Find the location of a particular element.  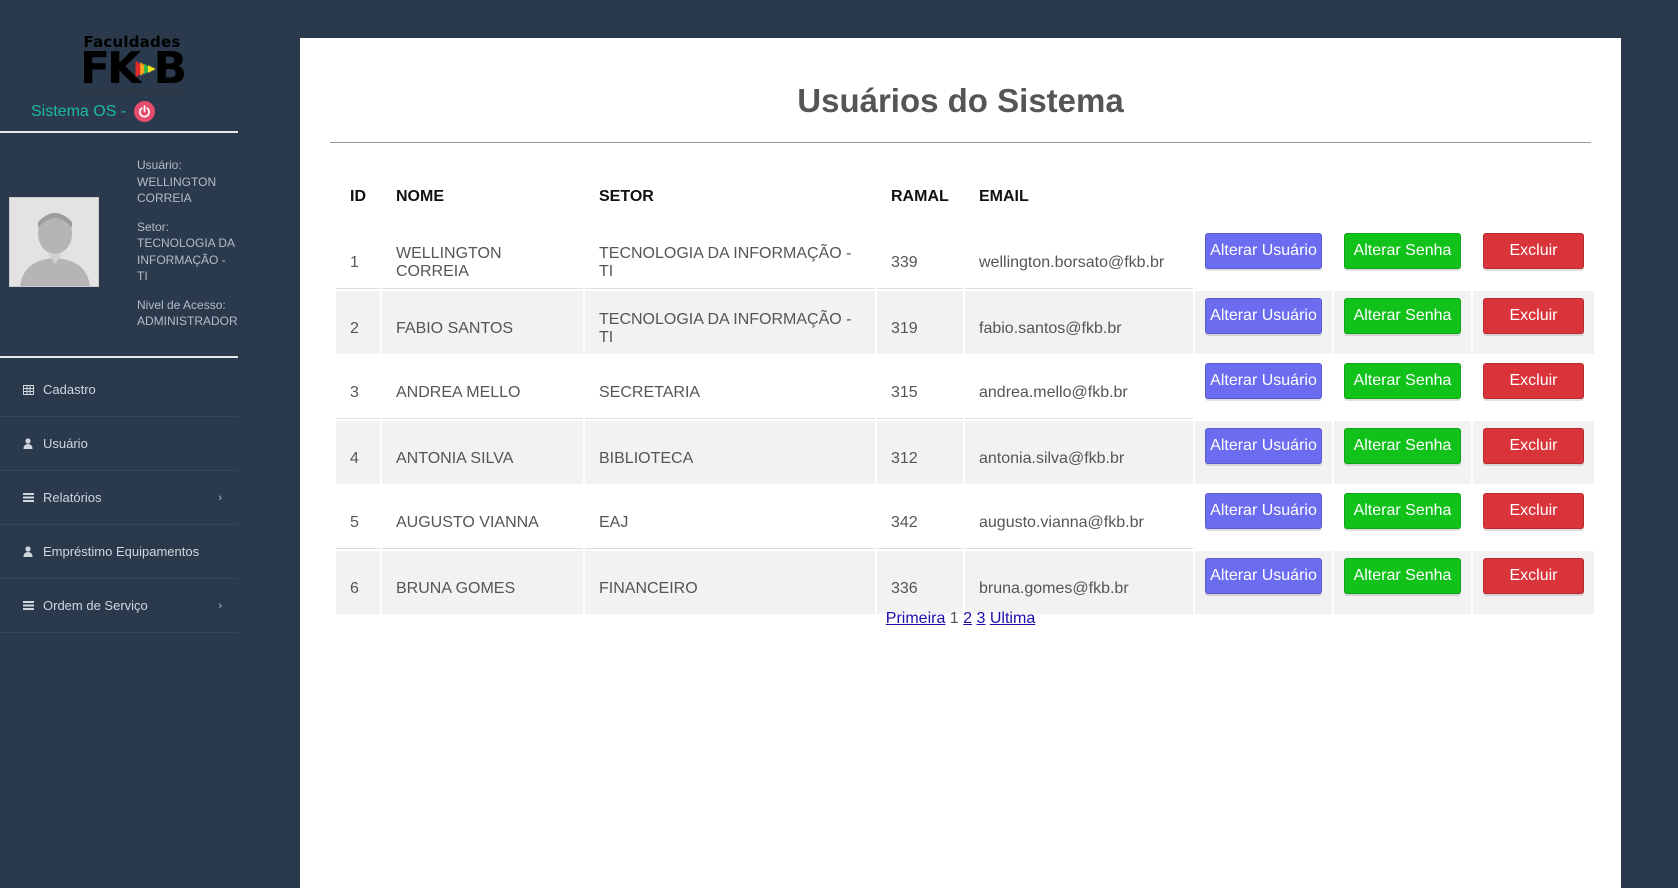

column-header-setor: SETOR is located at coordinates (626, 196).